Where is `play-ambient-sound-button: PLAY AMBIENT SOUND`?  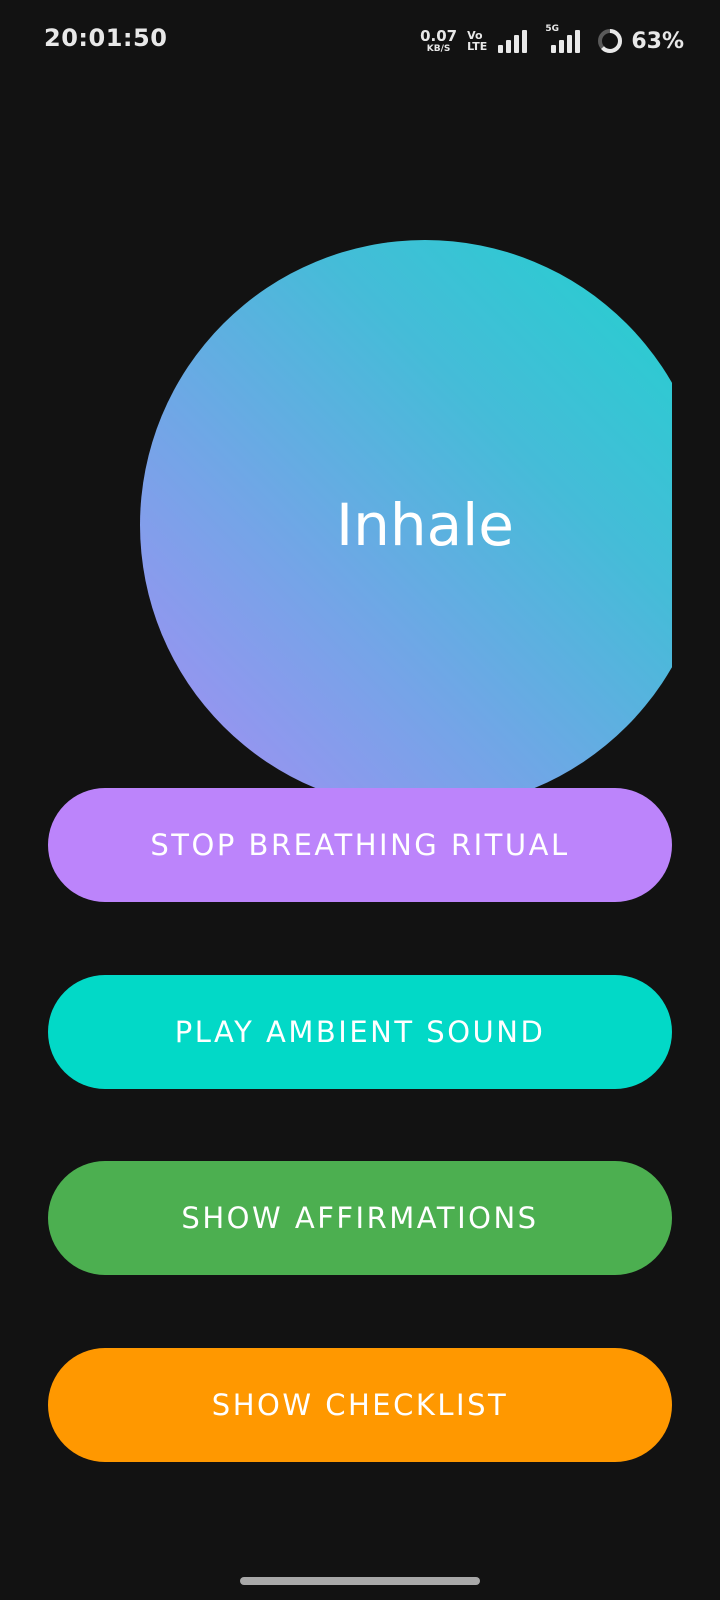
play-ambient-sound-button: PLAY AMBIENT SOUND is located at coordinates (360, 1032).